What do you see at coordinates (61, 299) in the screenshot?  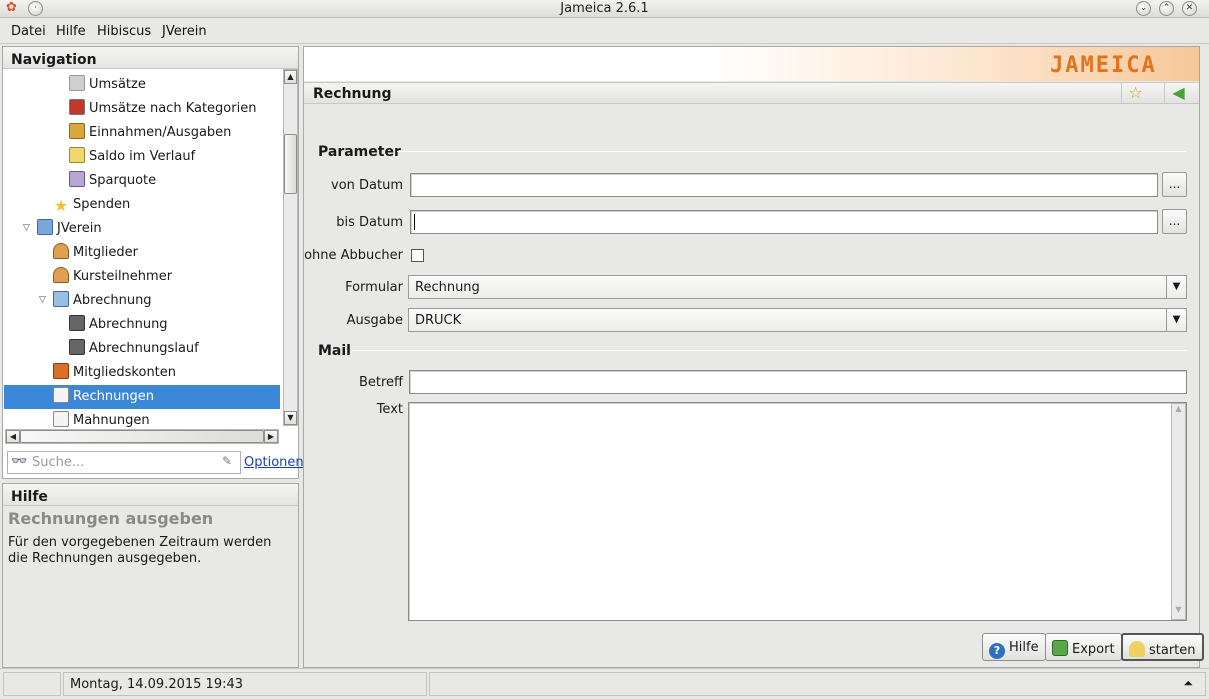 I see `folder-open-icon` at bounding box center [61, 299].